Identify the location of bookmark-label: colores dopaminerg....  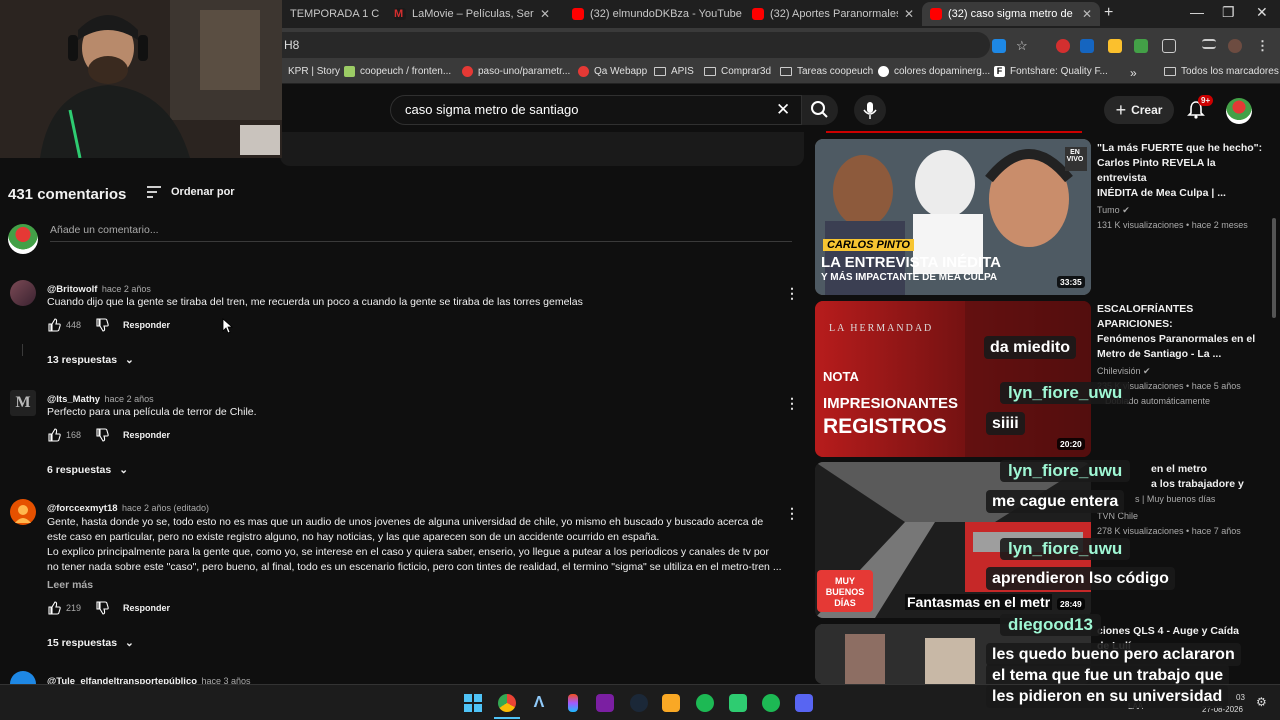
(942, 71).